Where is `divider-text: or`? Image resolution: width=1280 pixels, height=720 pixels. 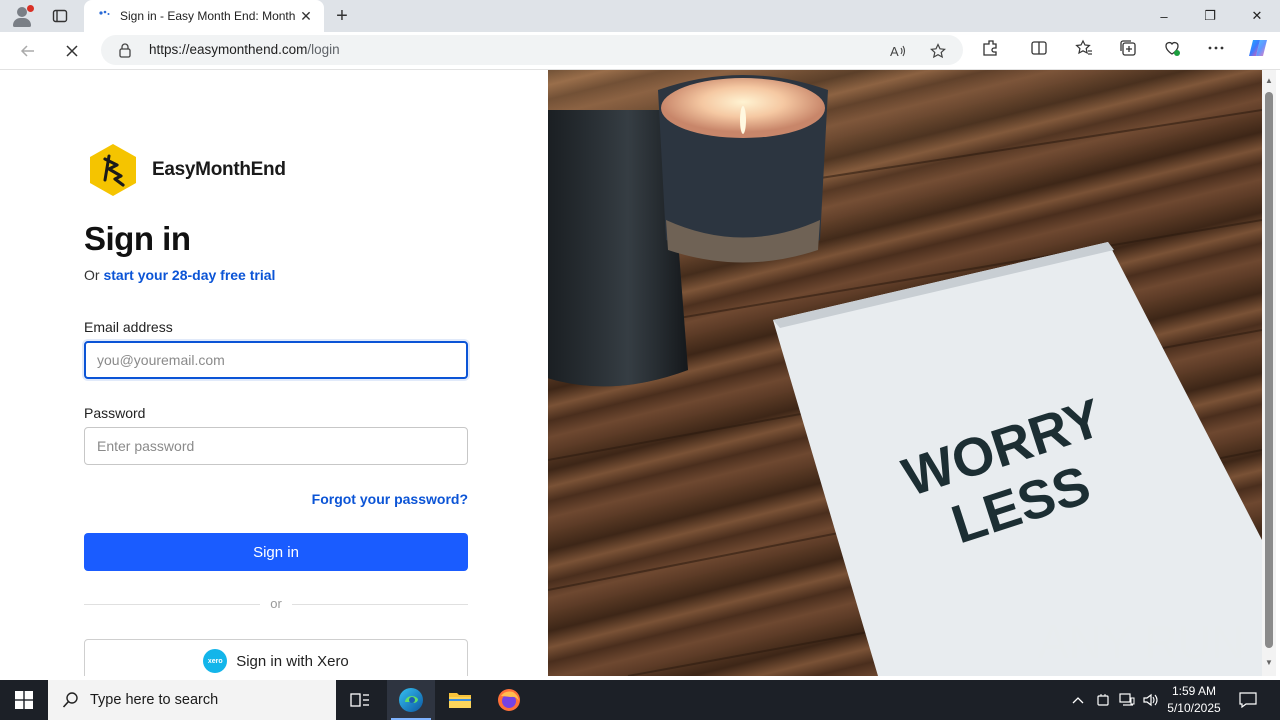
divider-text: or is located at coordinates (276, 603).